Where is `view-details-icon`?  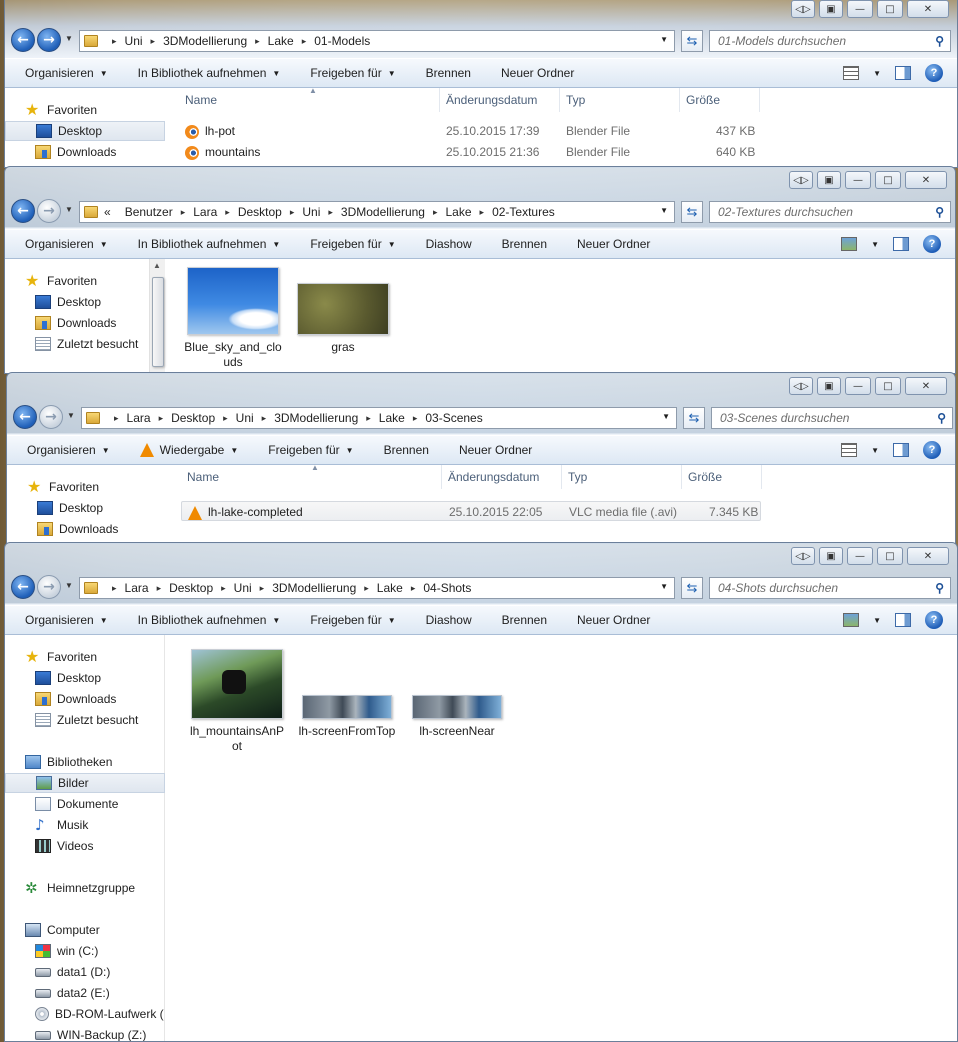
view-details-icon is located at coordinates (851, 73).